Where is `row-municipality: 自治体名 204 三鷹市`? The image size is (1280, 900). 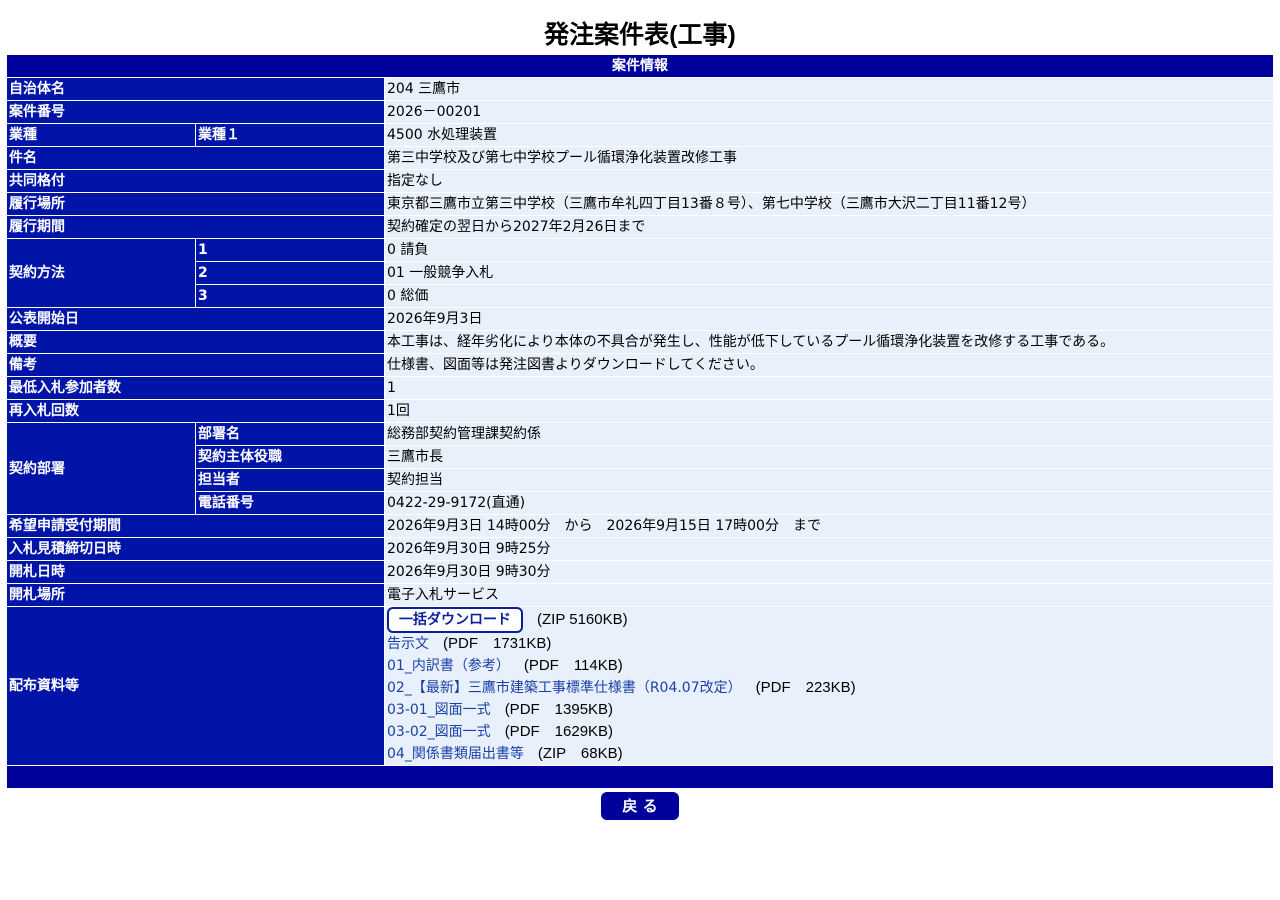
row-municipality: 自治体名 204 三鷹市 is located at coordinates (640, 89).